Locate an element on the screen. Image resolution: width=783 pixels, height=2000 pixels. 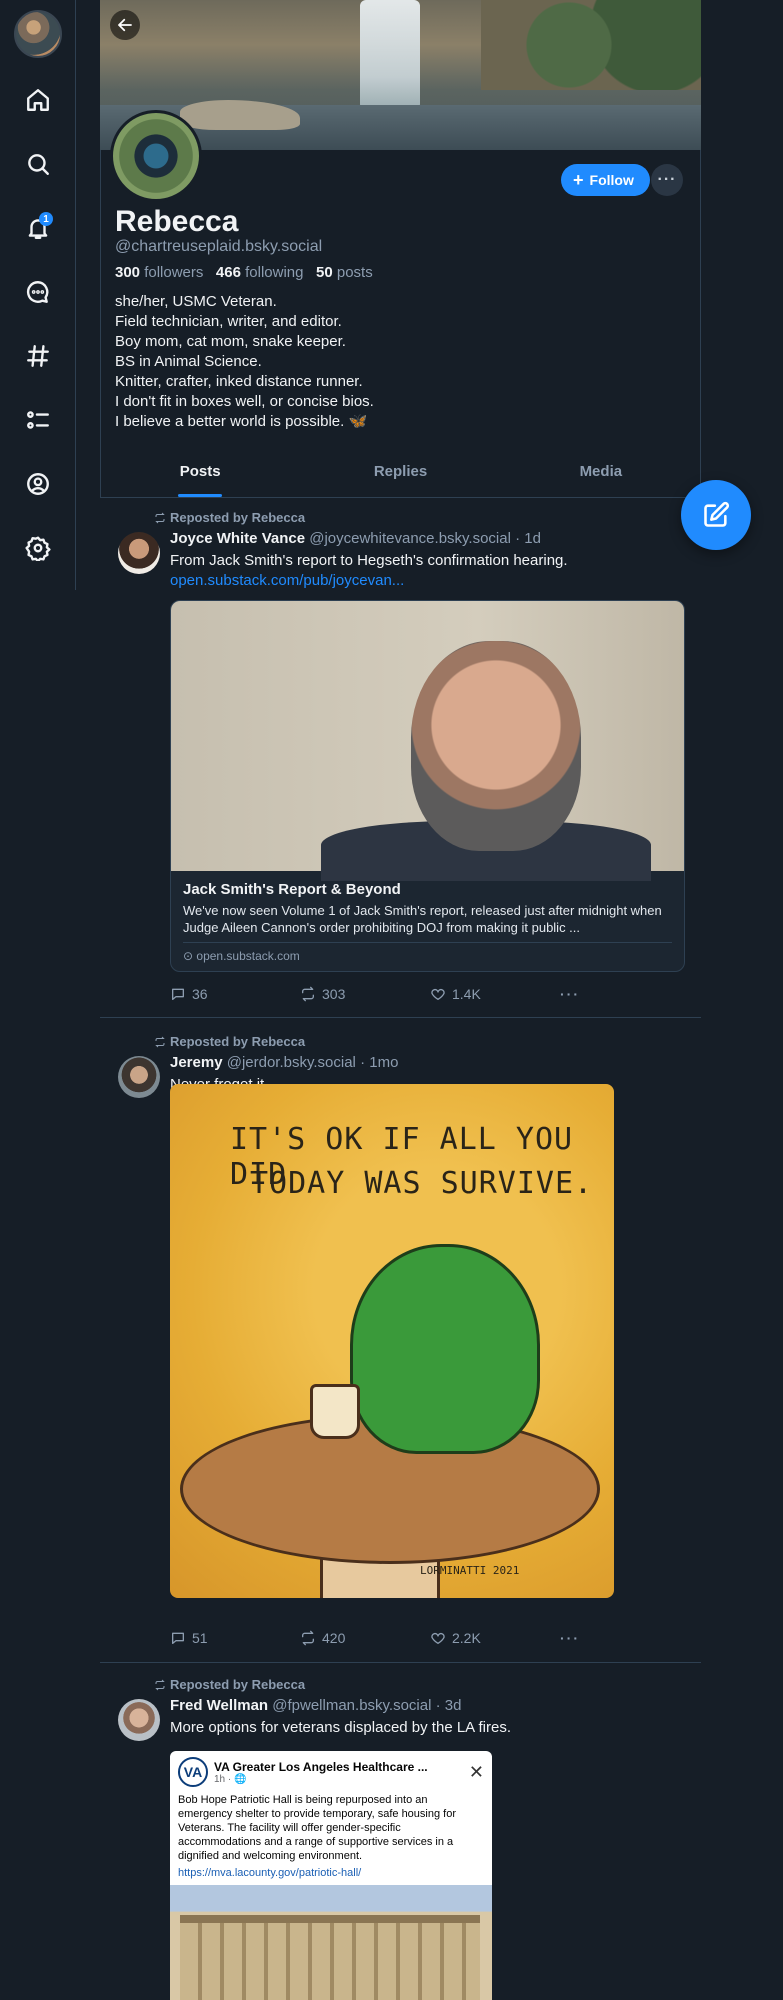
post-time: · 1mo is located at coordinates (379, 1062).